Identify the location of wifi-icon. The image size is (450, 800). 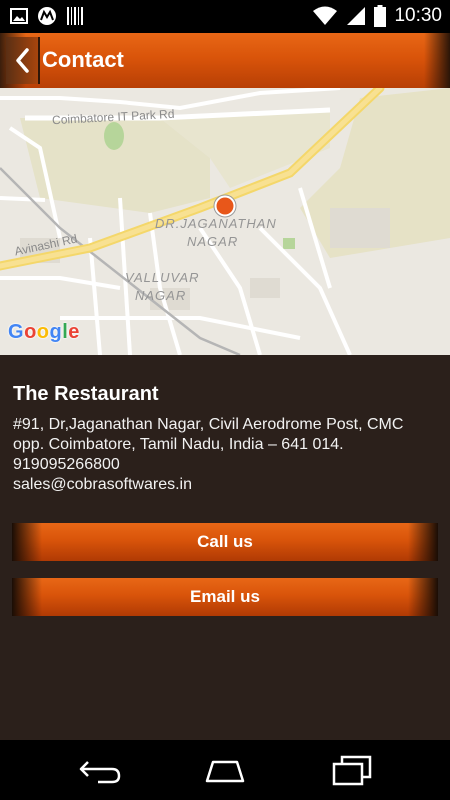
(325, 15).